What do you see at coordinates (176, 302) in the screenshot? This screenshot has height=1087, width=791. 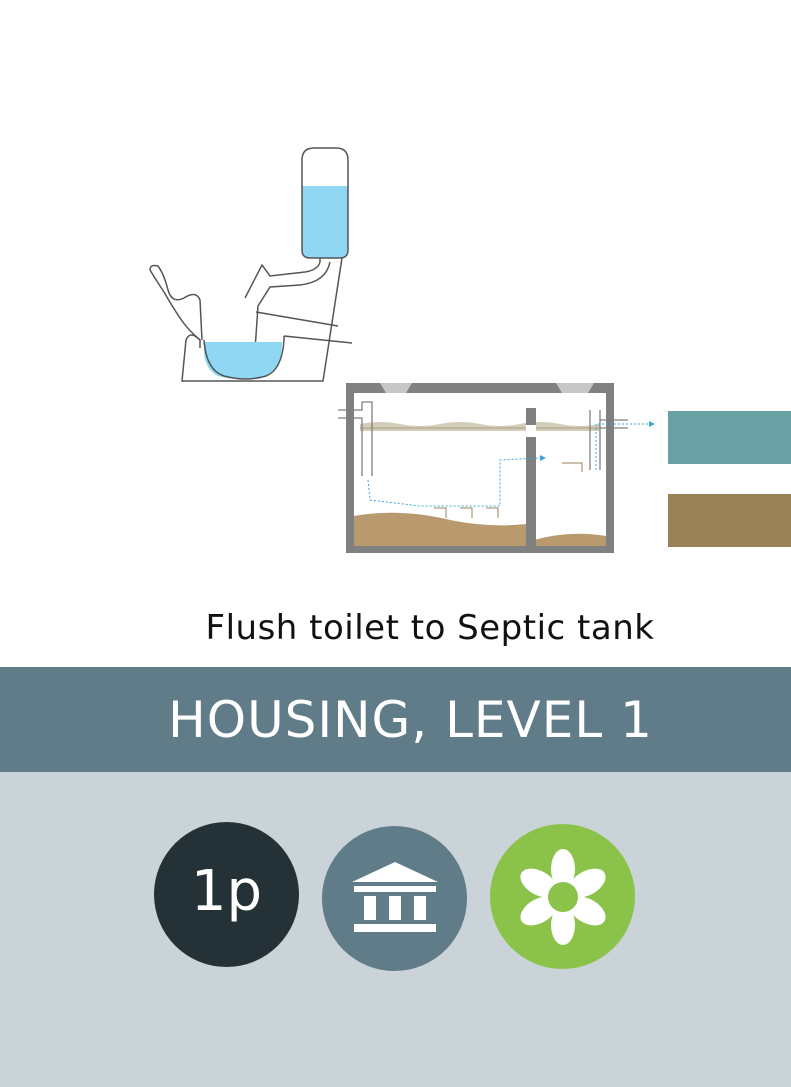 I see `toilet-rim` at bounding box center [176, 302].